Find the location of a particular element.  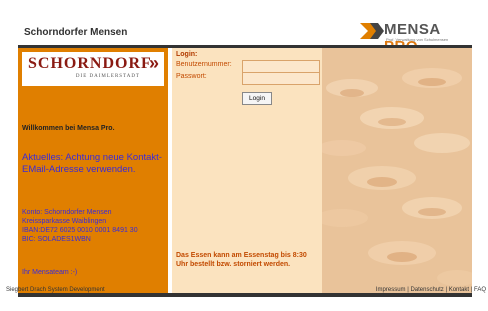

bottom-divider is located at coordinates (245, 295).